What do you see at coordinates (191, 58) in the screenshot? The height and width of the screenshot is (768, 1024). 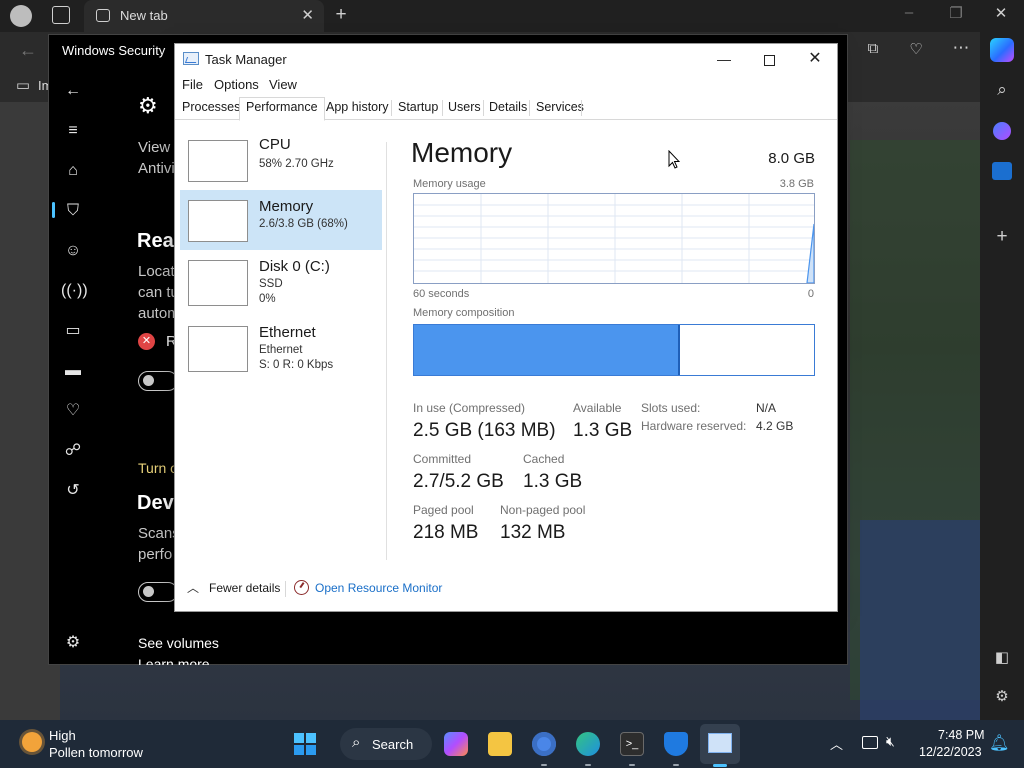 I see `task-manager-logo-icon` at bounding box center [191, 58].